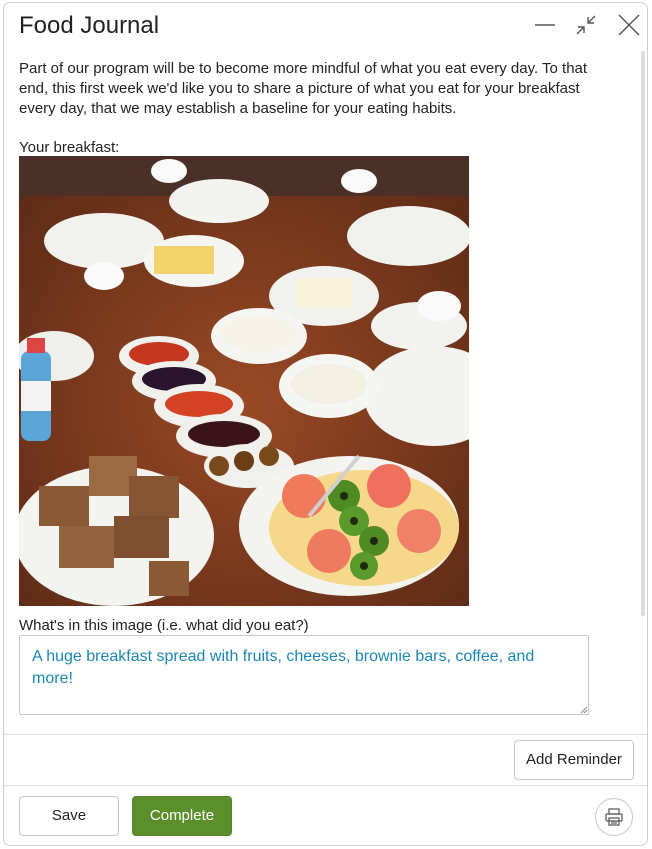  Describe the element at coordinates (69, 147) in the screenshot. I see `breakfast-label: Your breakfast:` at that location.